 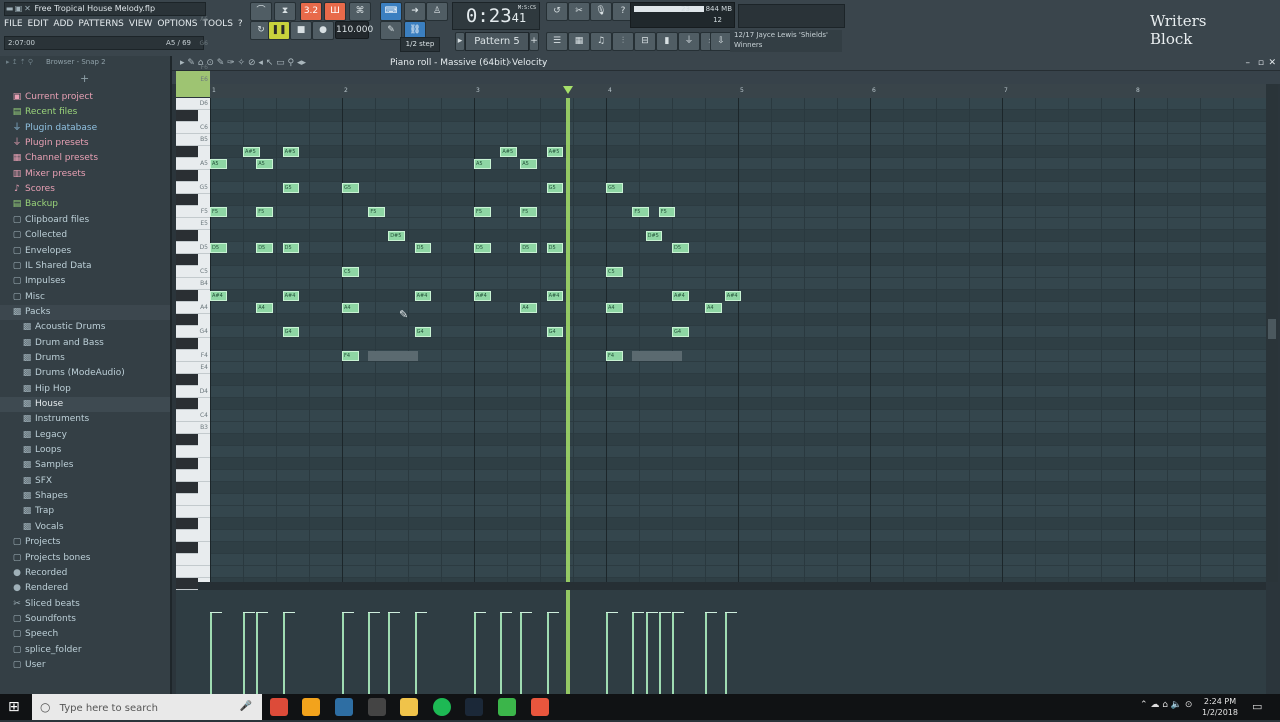 I want to click on browser-item: ▢ Projects, so click(x=85, y=542).